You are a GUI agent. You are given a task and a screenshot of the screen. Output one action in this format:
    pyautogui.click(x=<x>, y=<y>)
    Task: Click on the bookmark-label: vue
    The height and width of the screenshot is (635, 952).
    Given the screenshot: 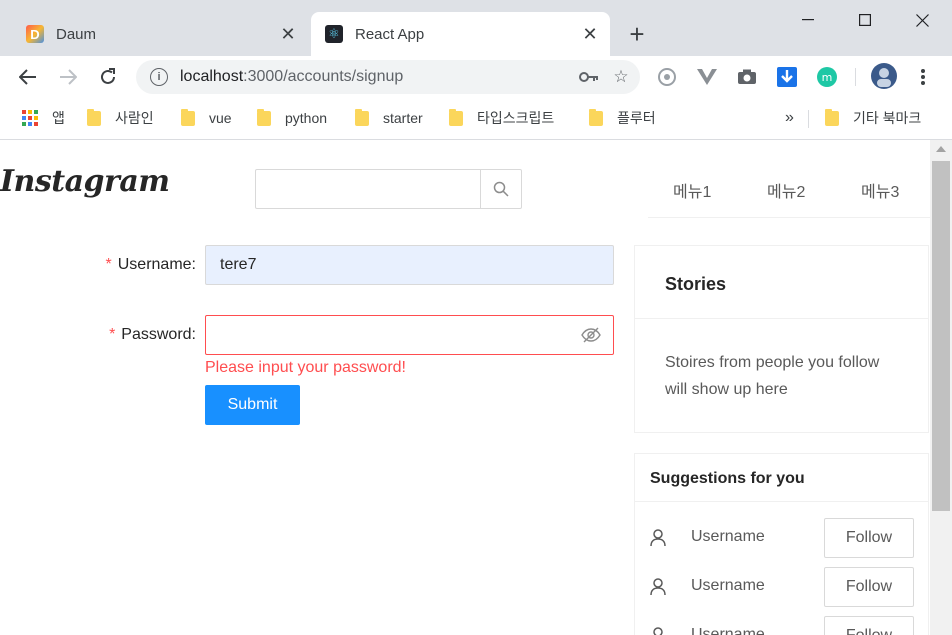 What is the action you would take?
    pyautogui.click(x=220, y=118)
    